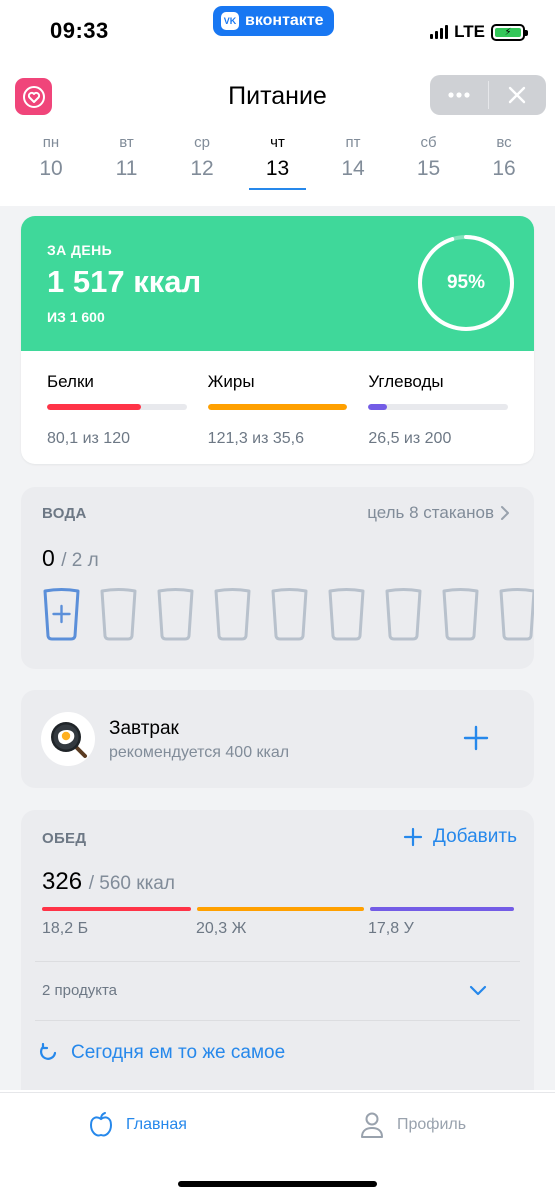 This screenshot has width=555, height=1200. Describe the element at coordinates (277, 739) in the screenshot. I see `breakfast-card: Завтрак рекомендуется 400 ккал` at that location.